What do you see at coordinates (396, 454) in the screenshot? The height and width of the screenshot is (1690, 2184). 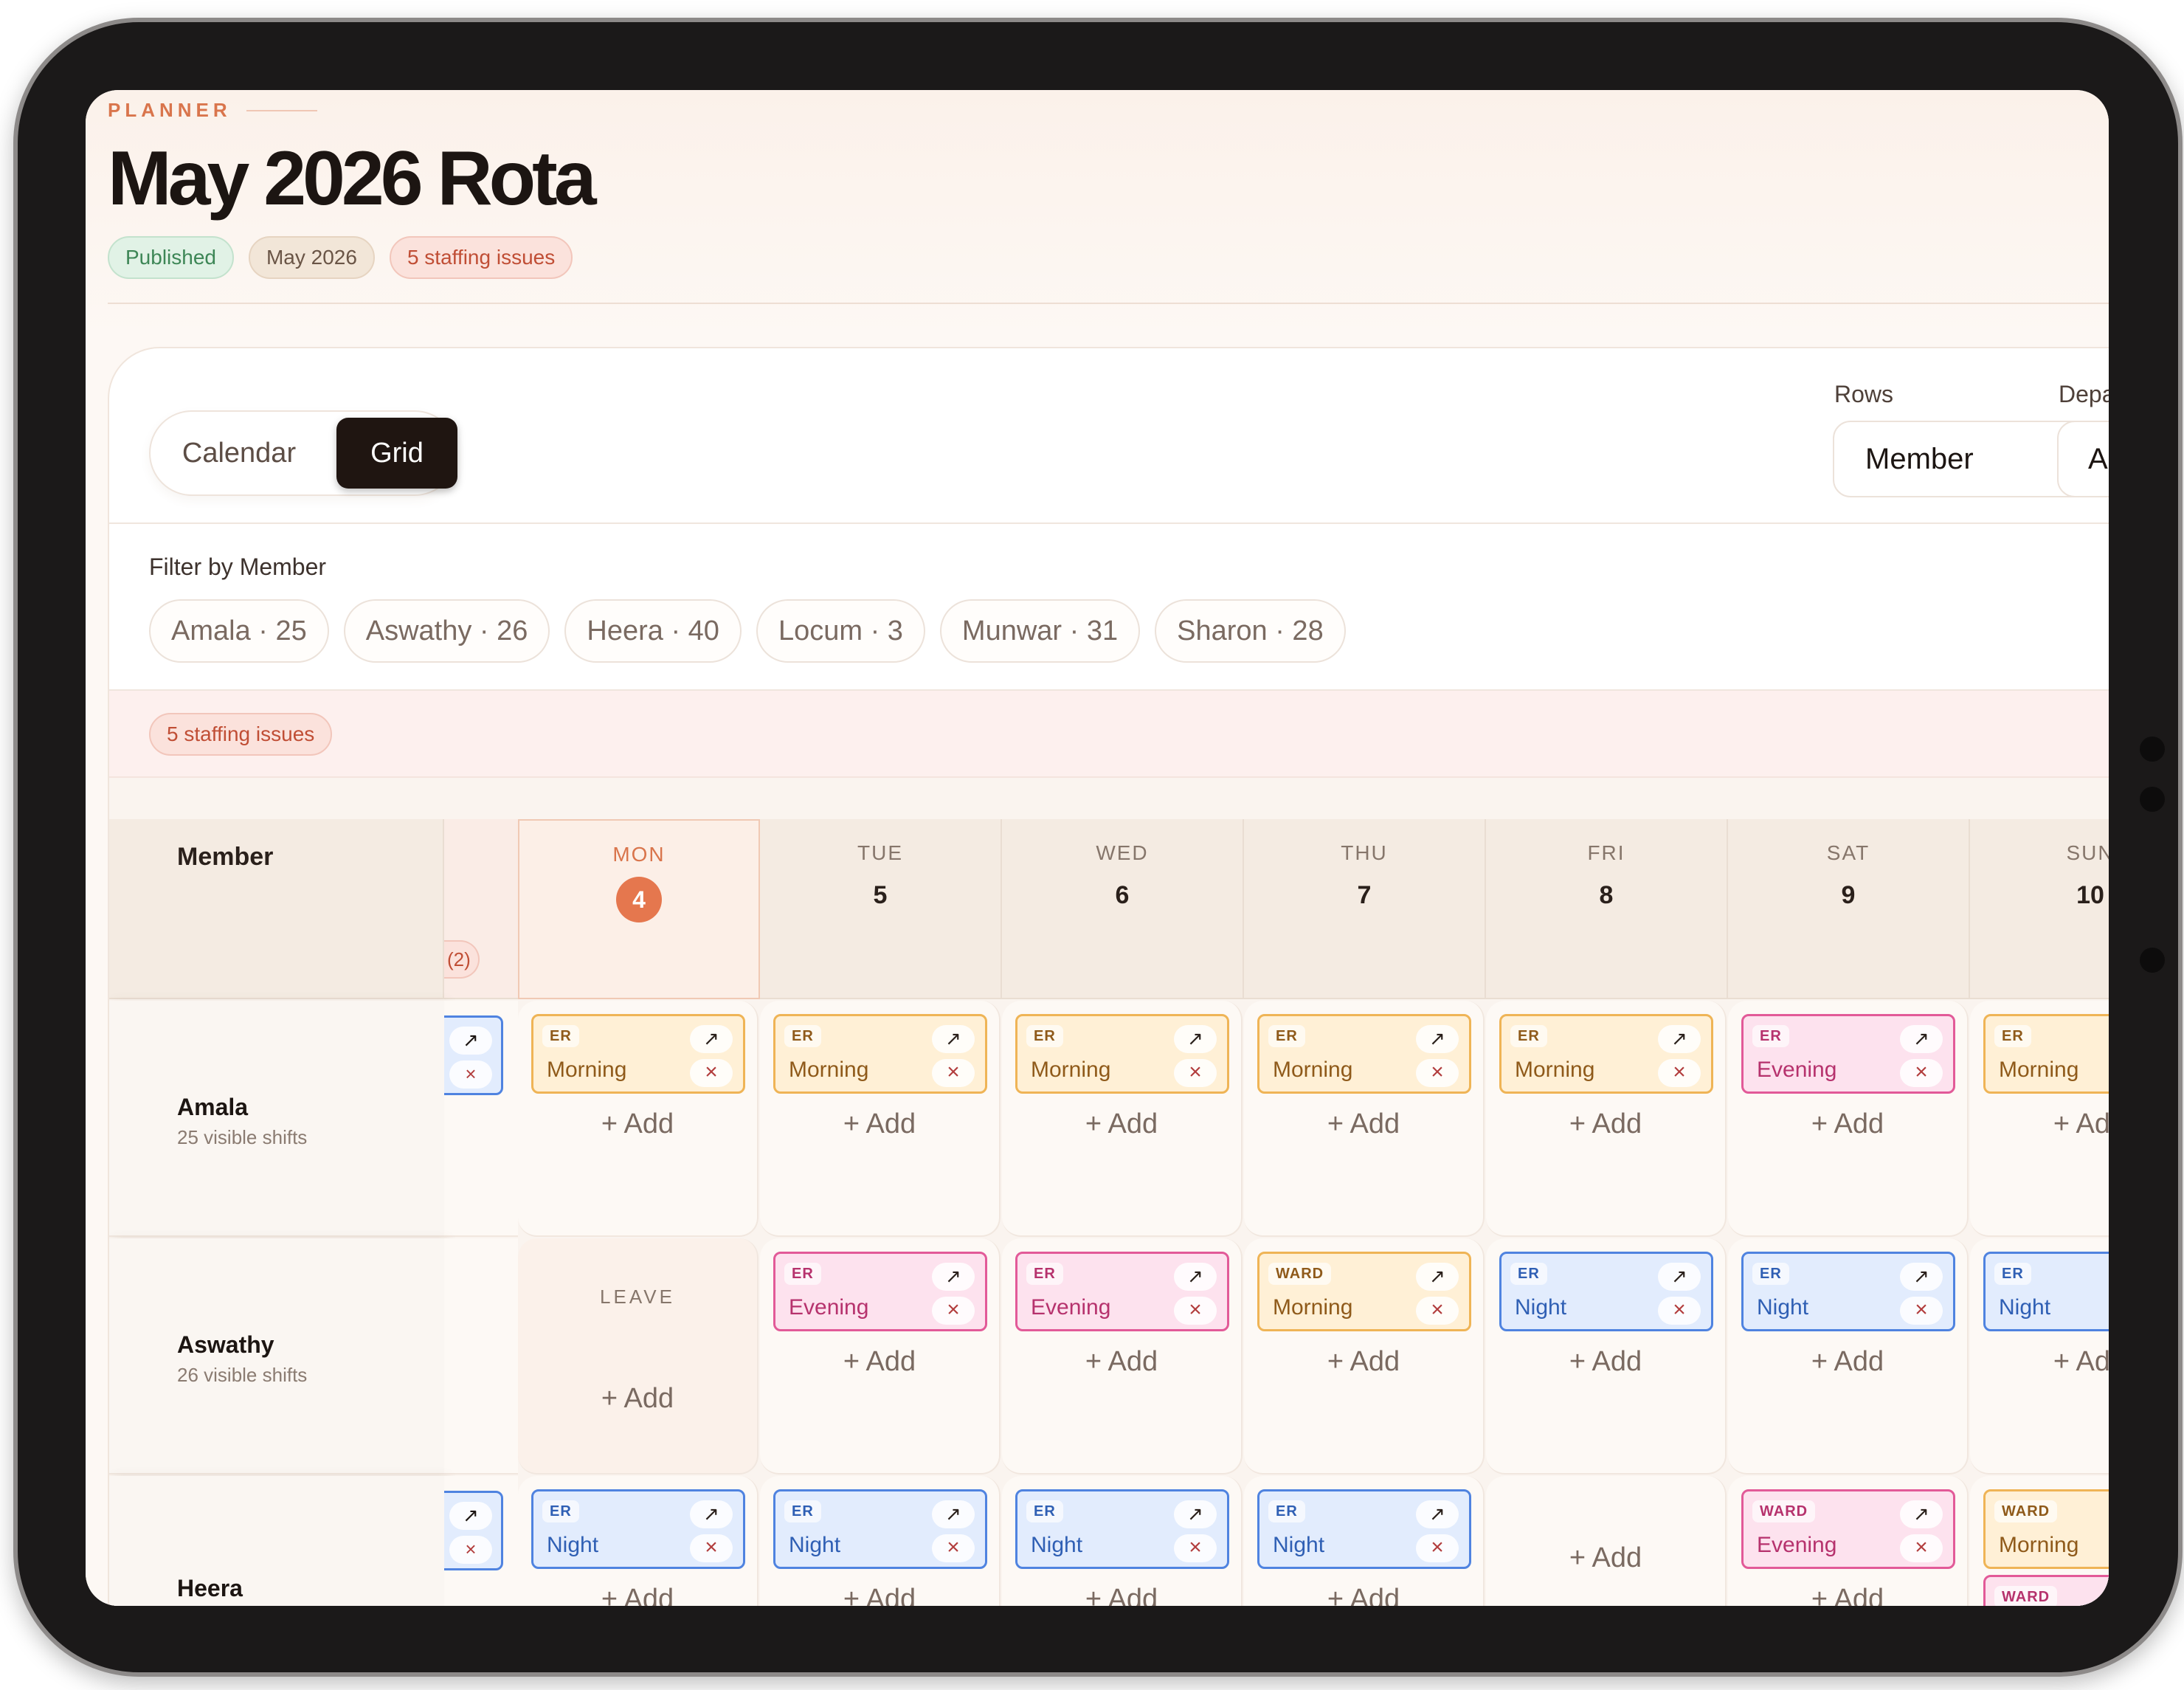 I see `grid-view-button: Grid` at bounding box center [396, 454].